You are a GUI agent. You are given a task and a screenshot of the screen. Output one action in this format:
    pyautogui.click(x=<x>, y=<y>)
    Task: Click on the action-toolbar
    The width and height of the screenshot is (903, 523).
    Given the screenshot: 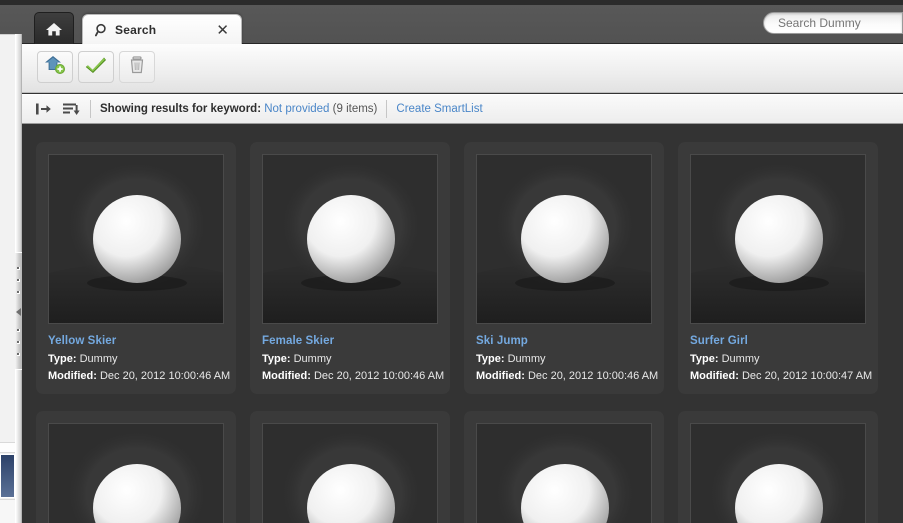 What is the action you would take?
    pyautogui.click(x=462, y=68)
    